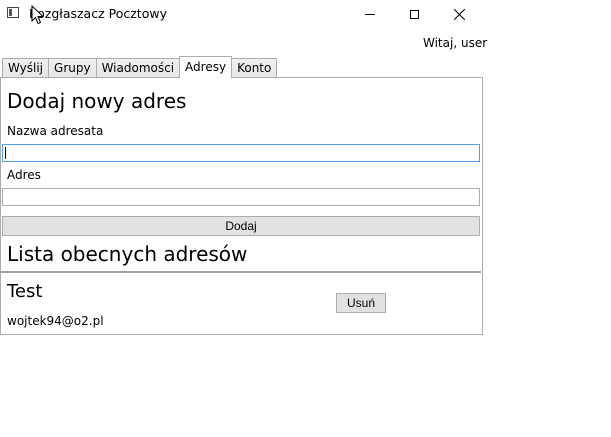  I want to click on recipient-name-label: Nazwa adresata, so click(55, 131).